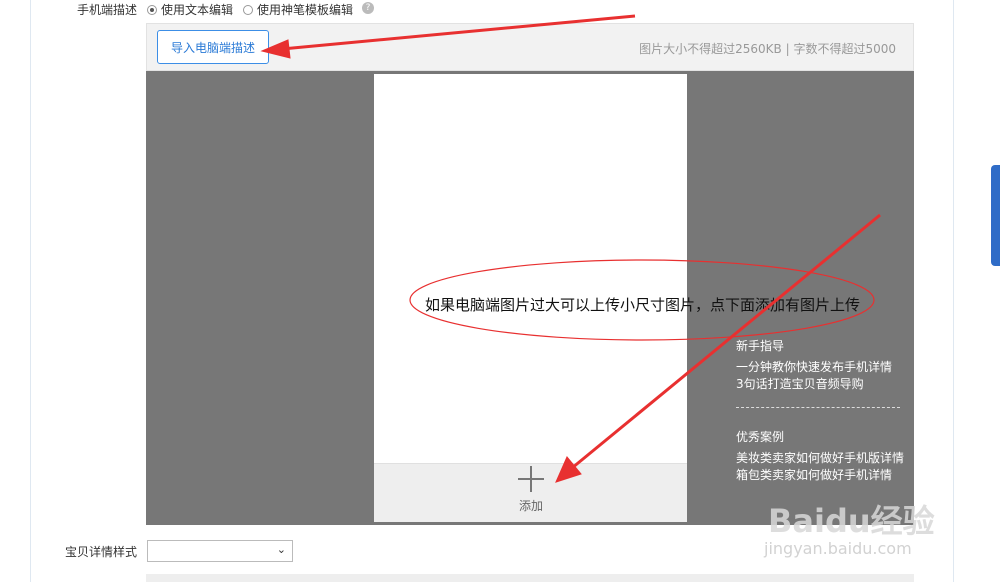 The width and height of the screenshot is (1000, 582). I want to click on baidu-watermark-url: jingyan.baidu.com, so click(838, 548).